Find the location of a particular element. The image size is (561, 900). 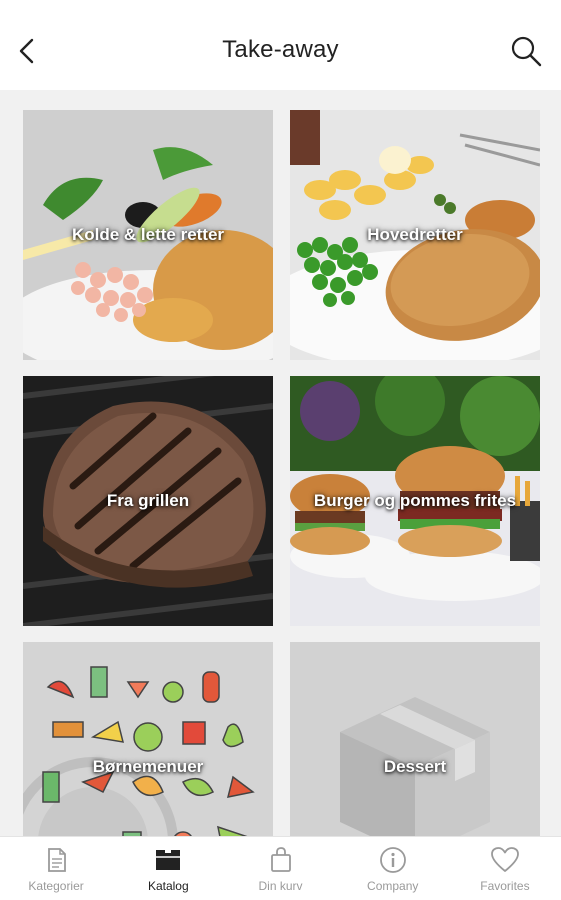

bag-icon is located at coordinates (281, 860).